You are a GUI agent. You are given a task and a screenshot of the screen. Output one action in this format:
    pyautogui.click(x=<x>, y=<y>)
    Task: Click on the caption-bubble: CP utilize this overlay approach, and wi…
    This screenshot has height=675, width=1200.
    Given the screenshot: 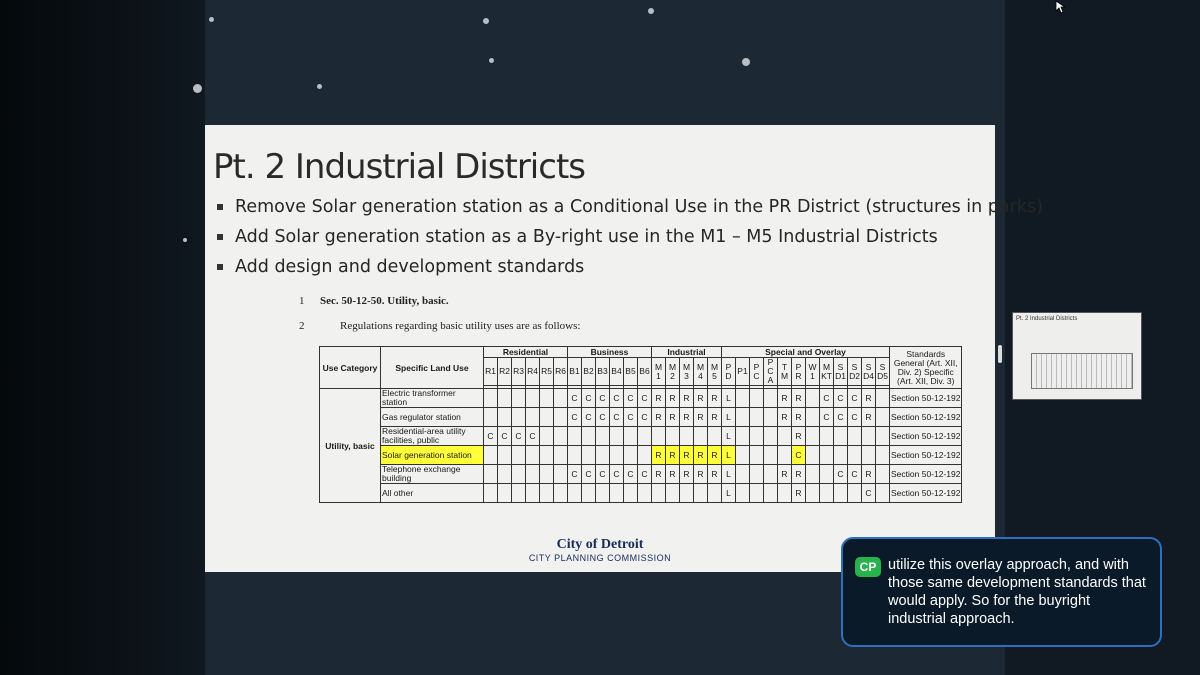 What is the action you would take?
    pyautogui.click(x=1001, y=592)
    